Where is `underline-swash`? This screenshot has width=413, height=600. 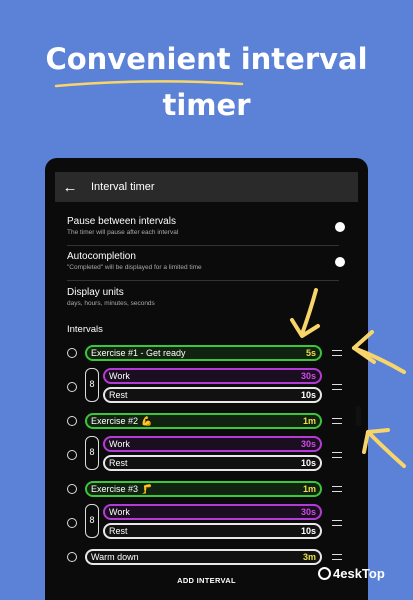
underline-swash is located at coordinates (149, 84).